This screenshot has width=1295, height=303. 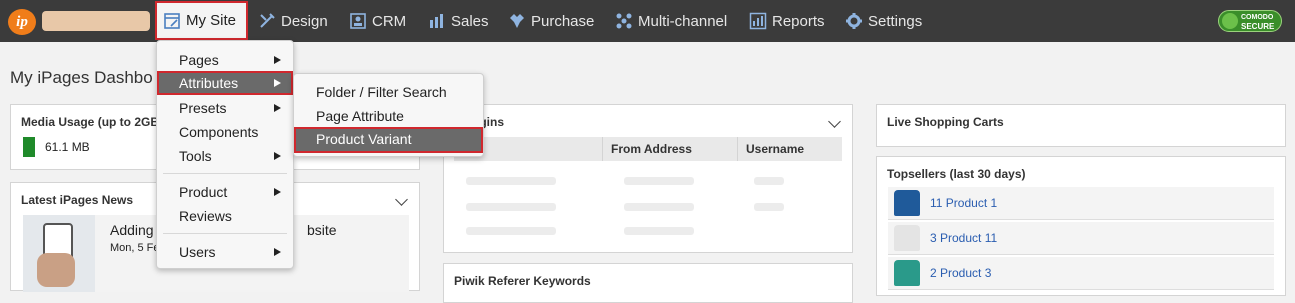 What do you see at coordinates (854, 21) in the screenshot?
I see `gear-icon` at bounding box center [854, 21].